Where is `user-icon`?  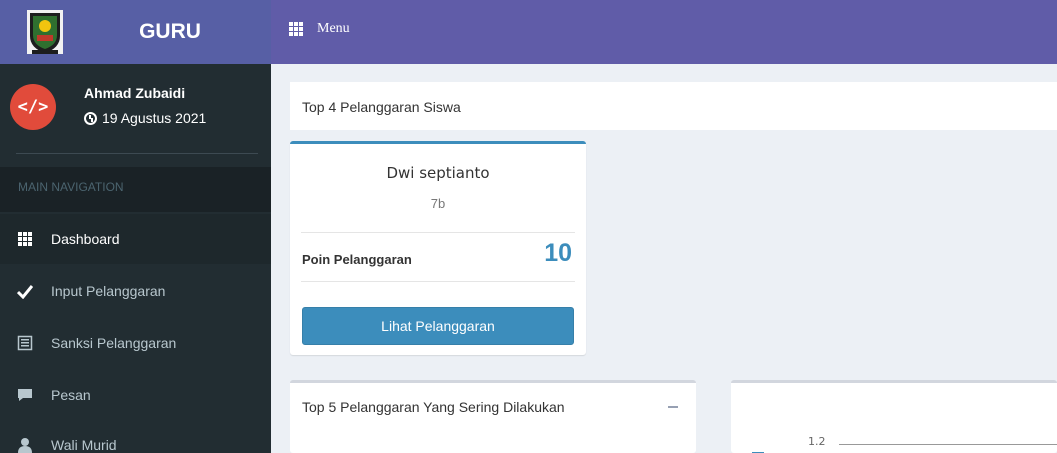
user-icon is located at coordinates (25, 445).